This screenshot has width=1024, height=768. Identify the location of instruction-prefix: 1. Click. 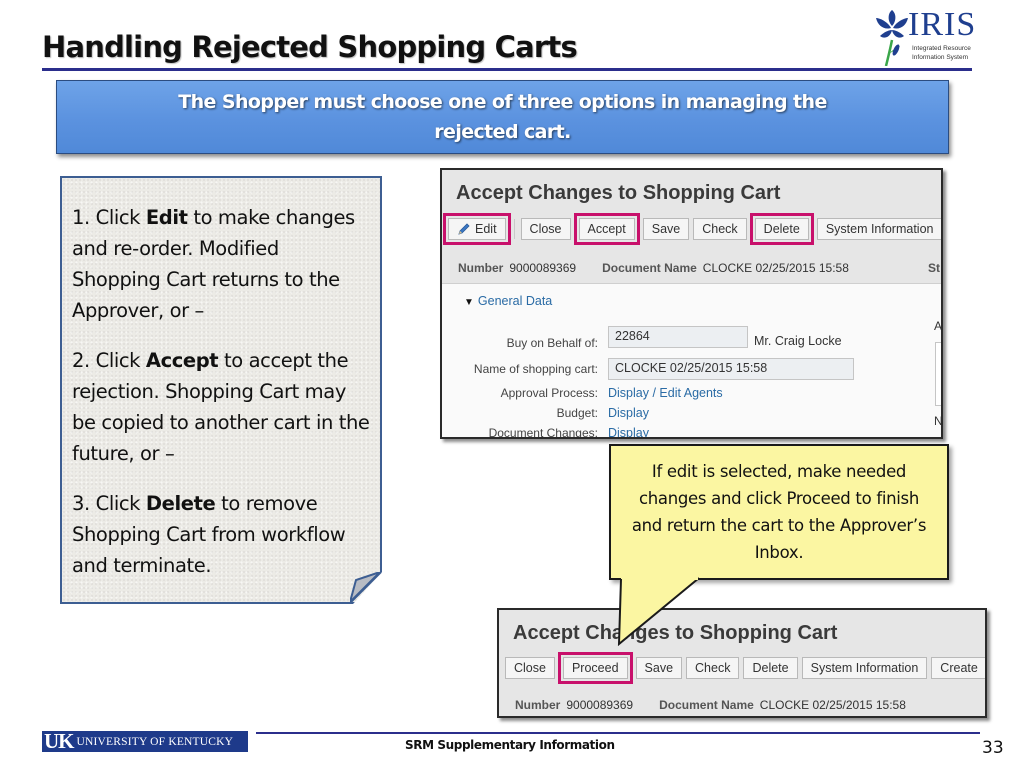
(109, 217).